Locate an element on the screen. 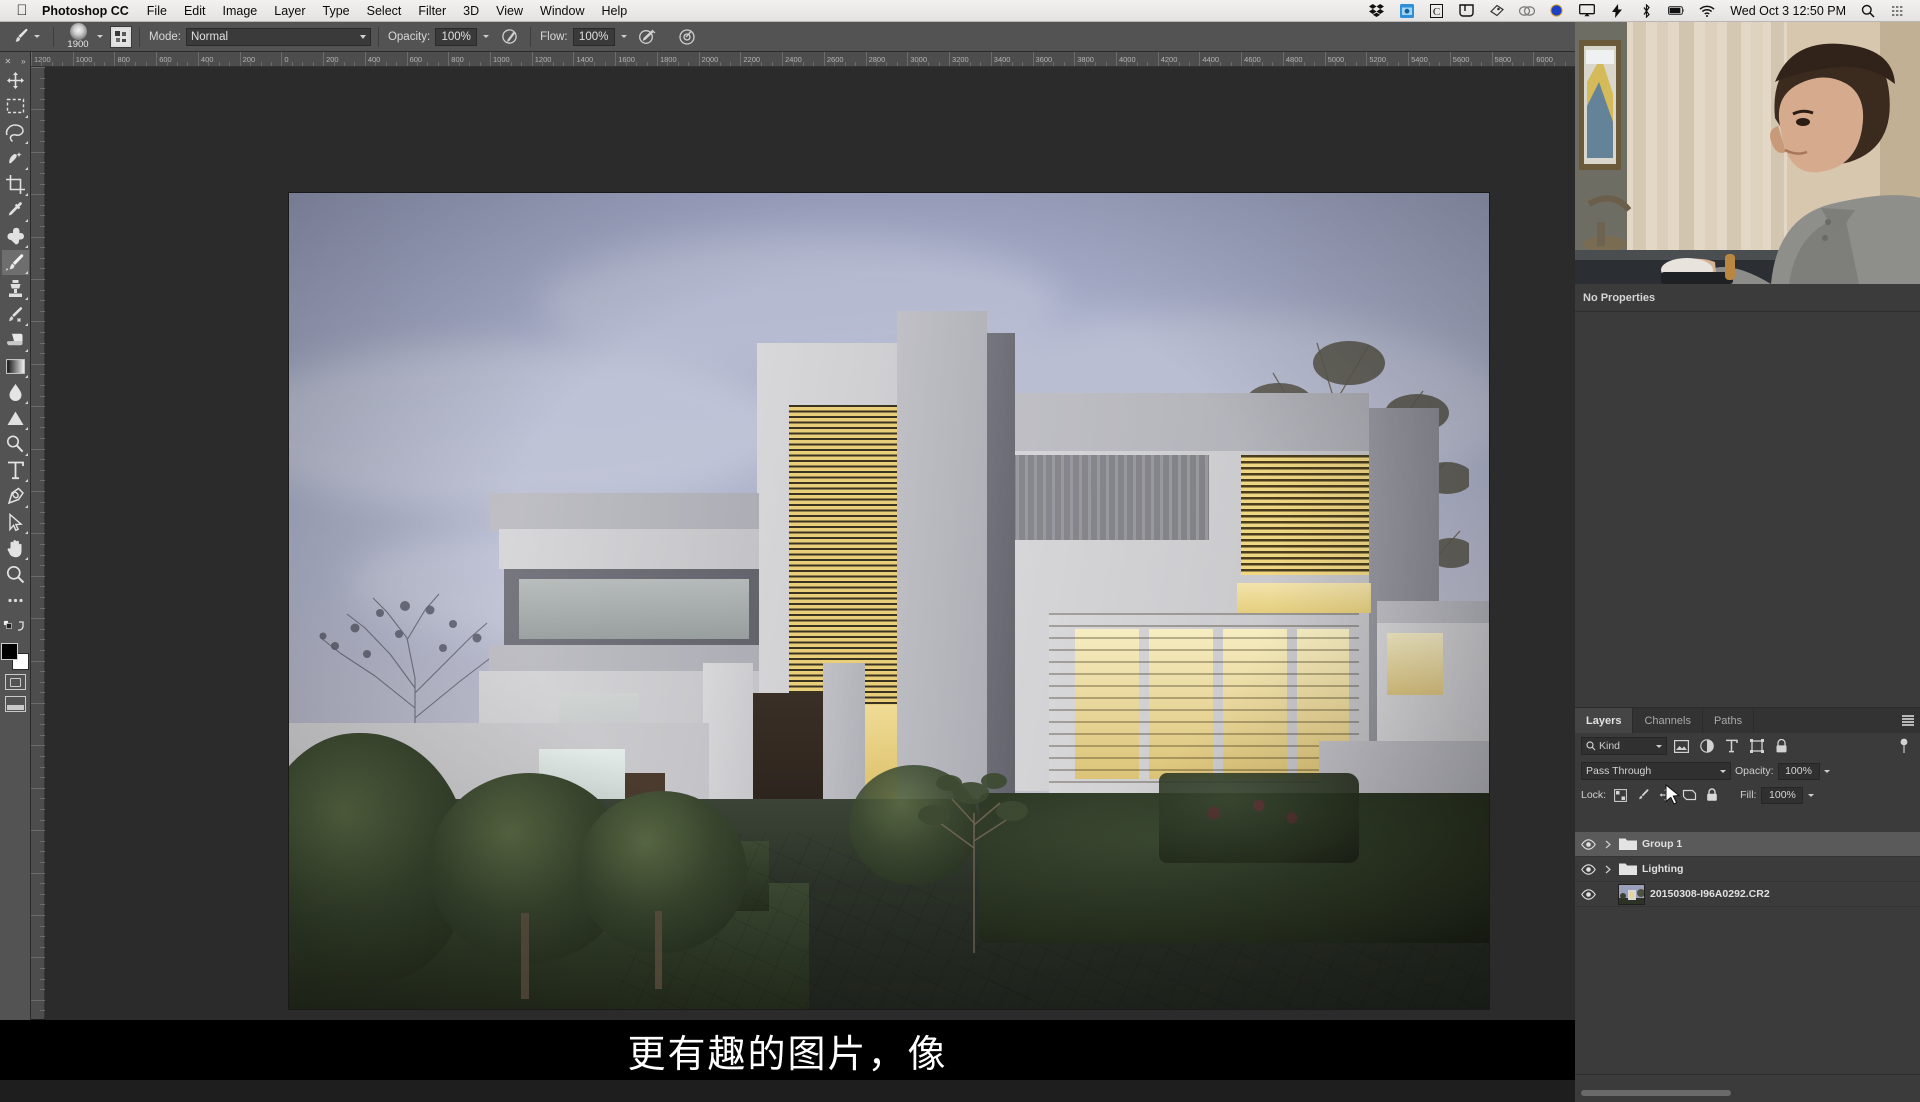  layer-row: Group 1 is located at coordinates (1747, 844).